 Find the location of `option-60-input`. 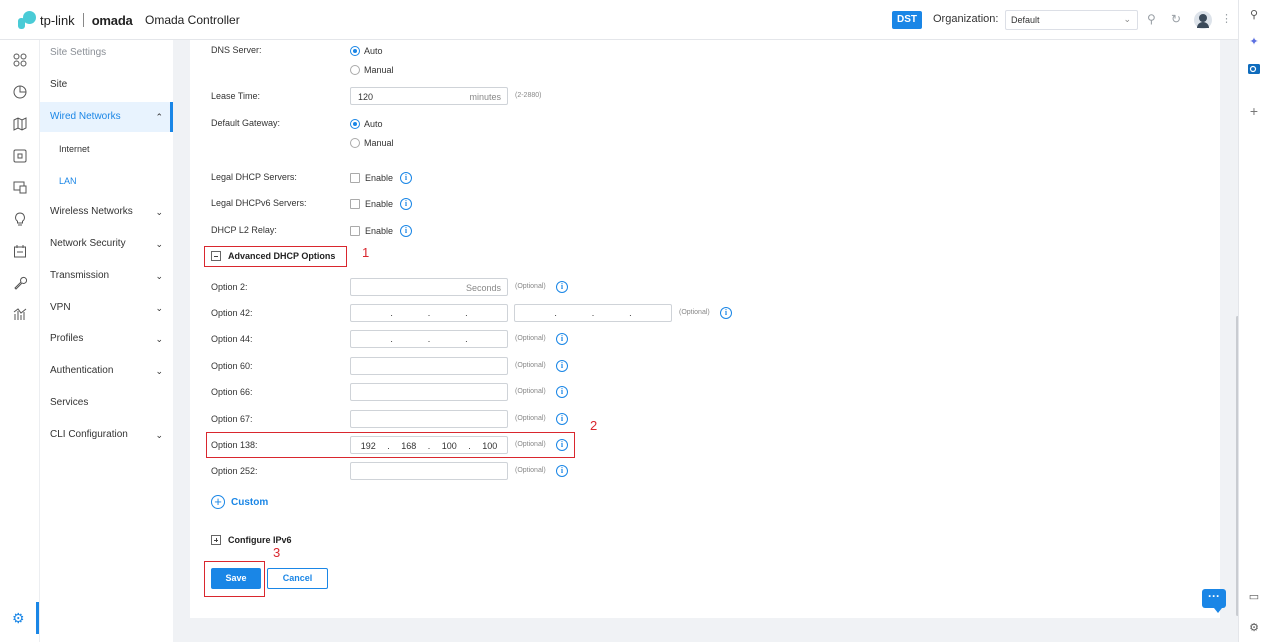

option-60-input is located at coordinates (429, 366).